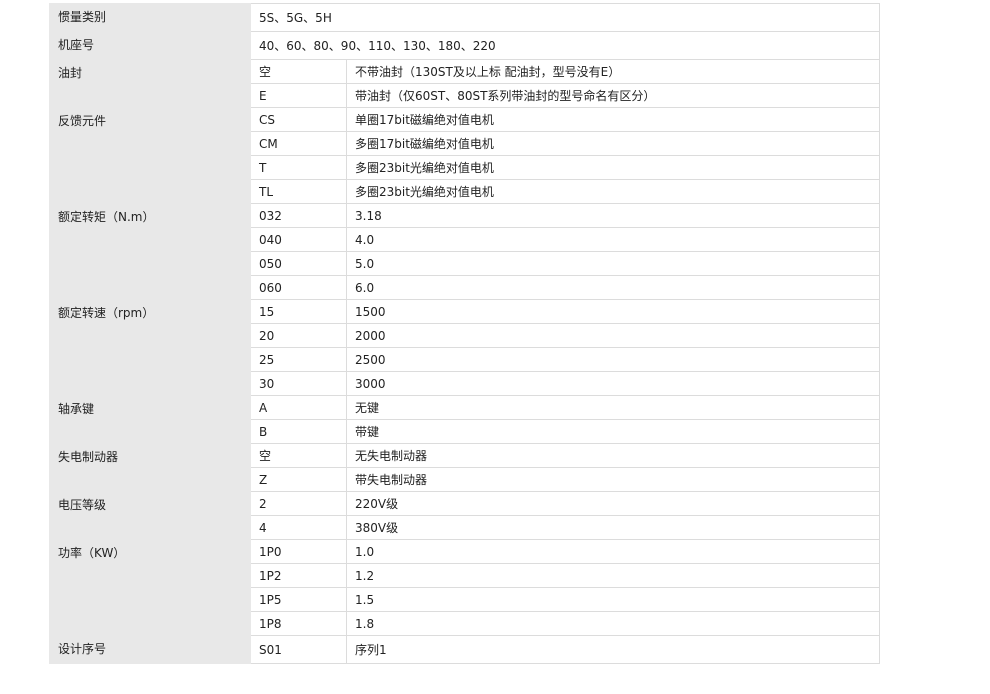 Image resolution: width=990 pixels, height=694 pixels. I want to click on code-cell: 060, so click(298, 287).